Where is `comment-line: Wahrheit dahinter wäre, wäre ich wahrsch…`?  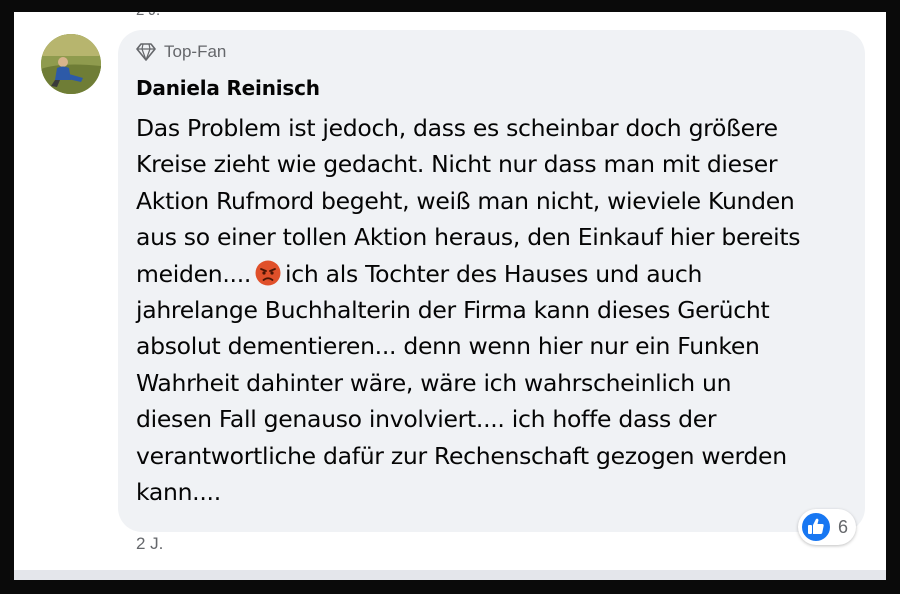 comment-line: Wahrheit dahinter wäre, wäre ich wahrsch… is located at coordinates (434, 382).